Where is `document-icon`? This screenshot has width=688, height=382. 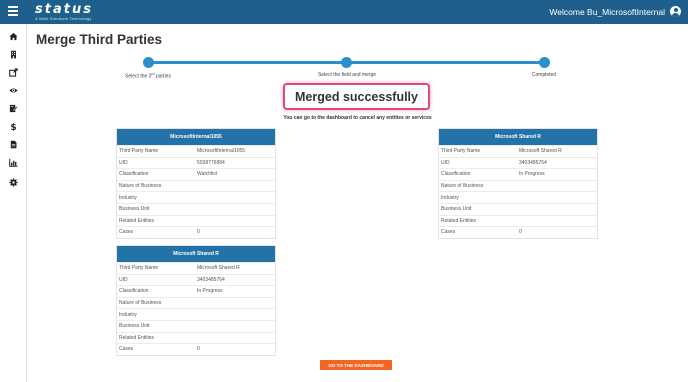
document-icon is located at coordinates (13, 144).